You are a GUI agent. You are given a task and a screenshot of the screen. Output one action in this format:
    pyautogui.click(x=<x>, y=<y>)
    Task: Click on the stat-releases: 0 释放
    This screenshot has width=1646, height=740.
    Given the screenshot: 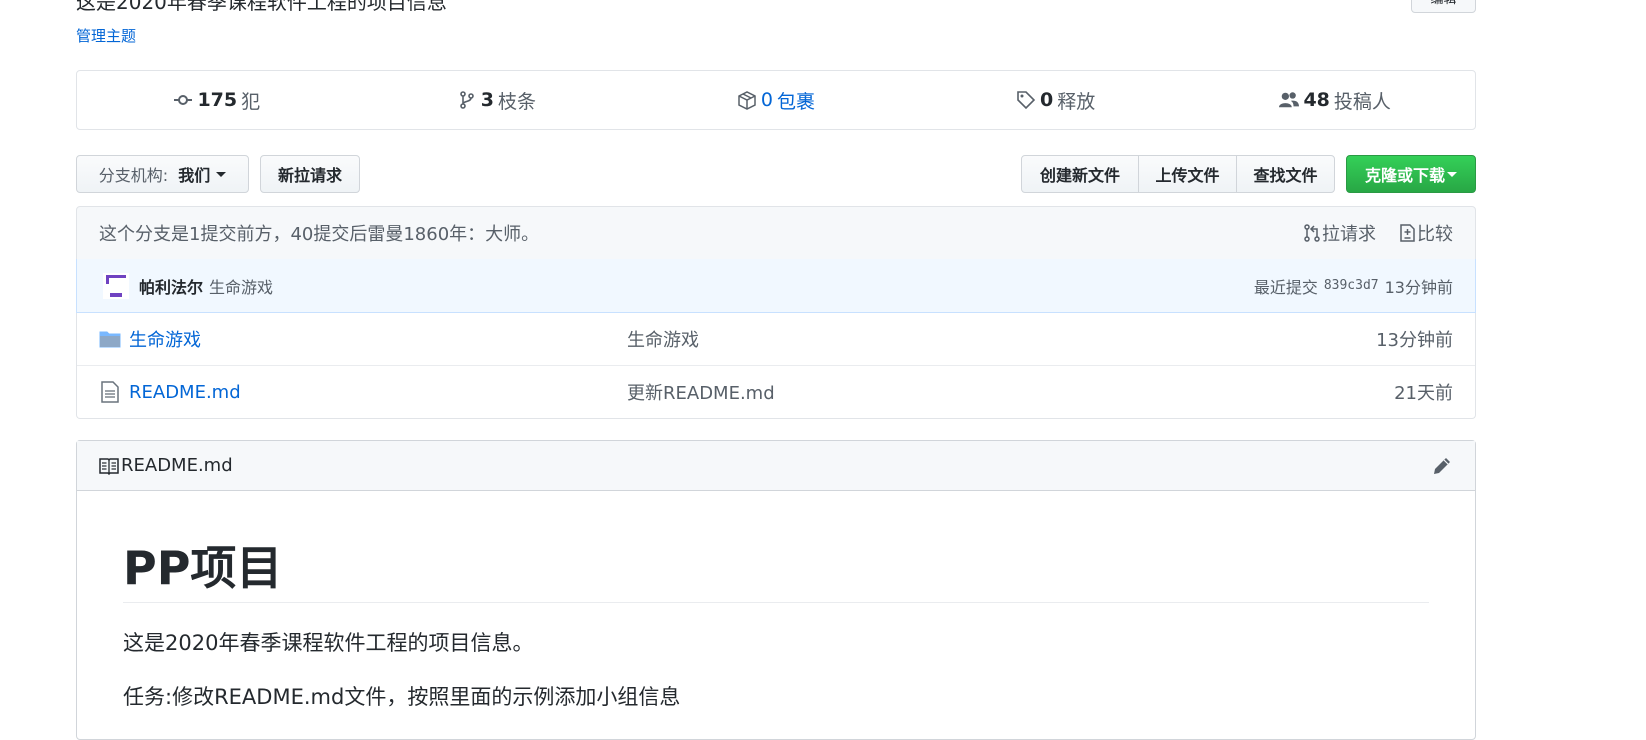 What is the action you would take?
    pyautogui.click(x=1056, y=100)
    